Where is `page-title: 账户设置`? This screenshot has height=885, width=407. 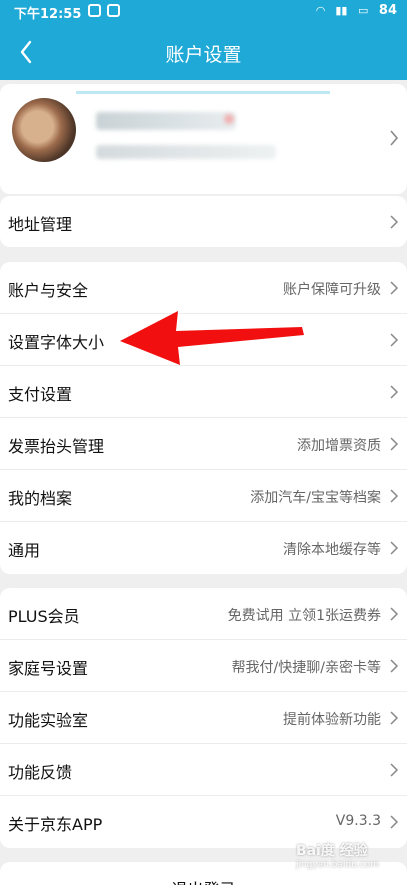
page-title: 账户设置 is located at coordinates (203, 55).